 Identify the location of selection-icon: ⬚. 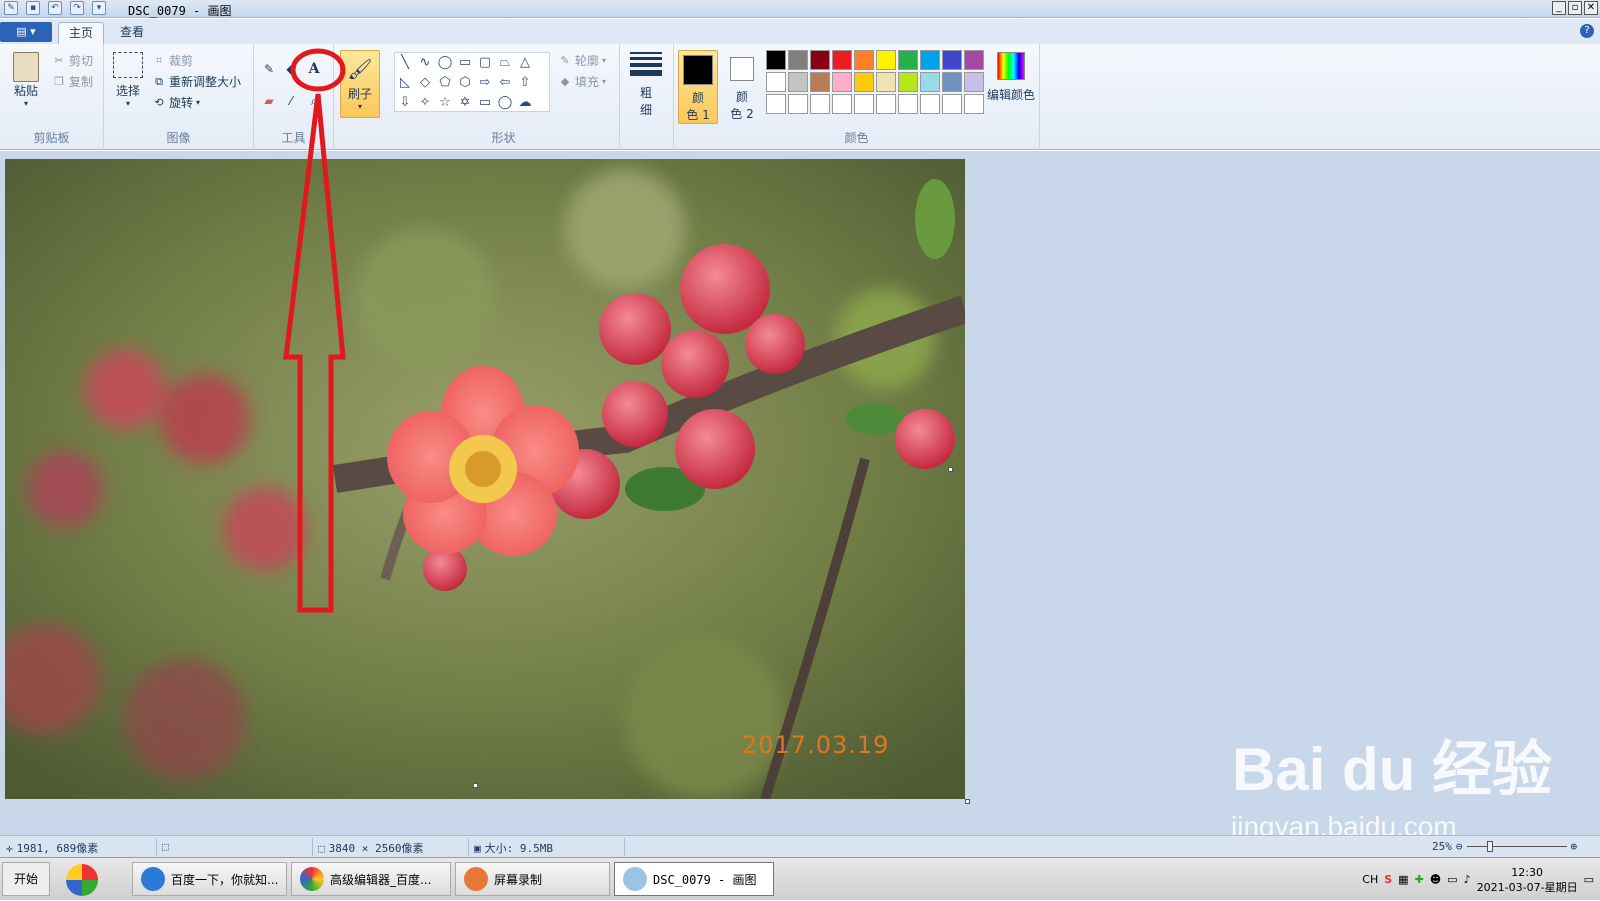
(165, 846).